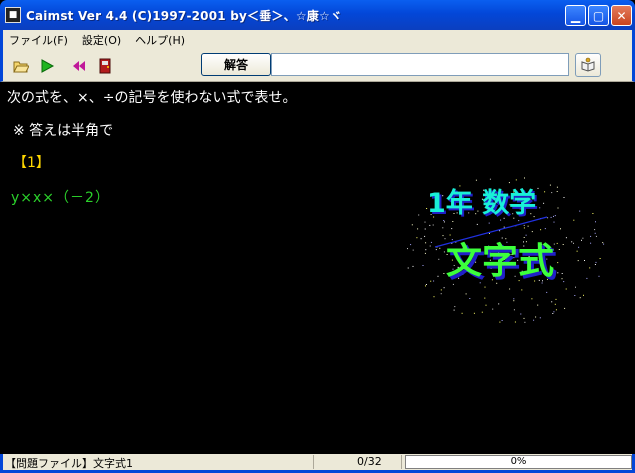 Image resolution: width=635 pixels, height=473 pixels. I want to click on status-file: 【問題ファイル】文字式1, so click(69, 463).